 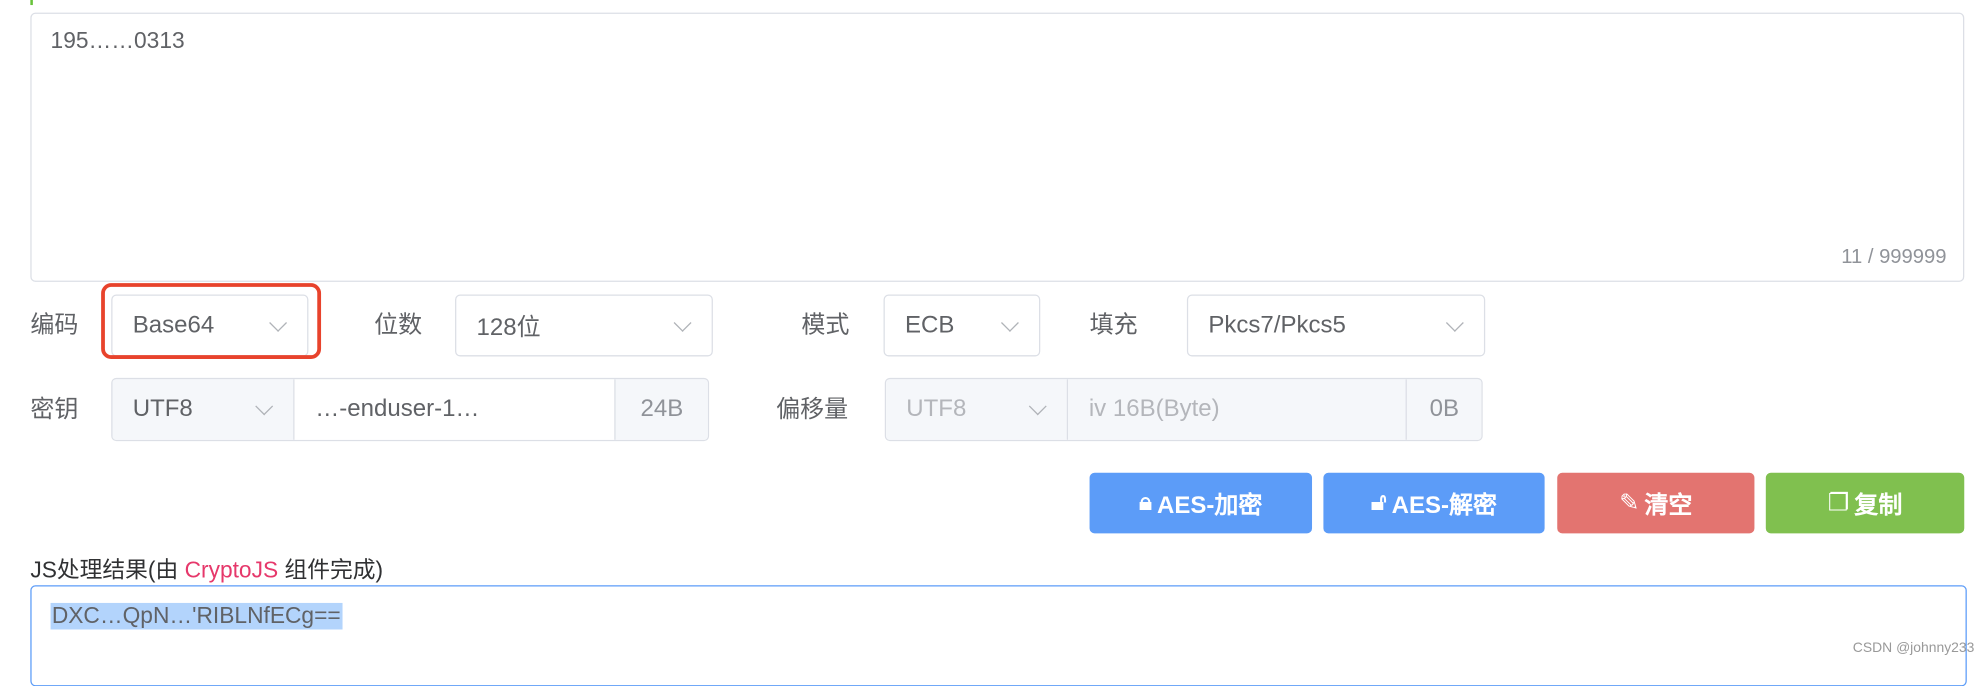 I want to click on bits-select: 128位, so click(x=584, y=325).